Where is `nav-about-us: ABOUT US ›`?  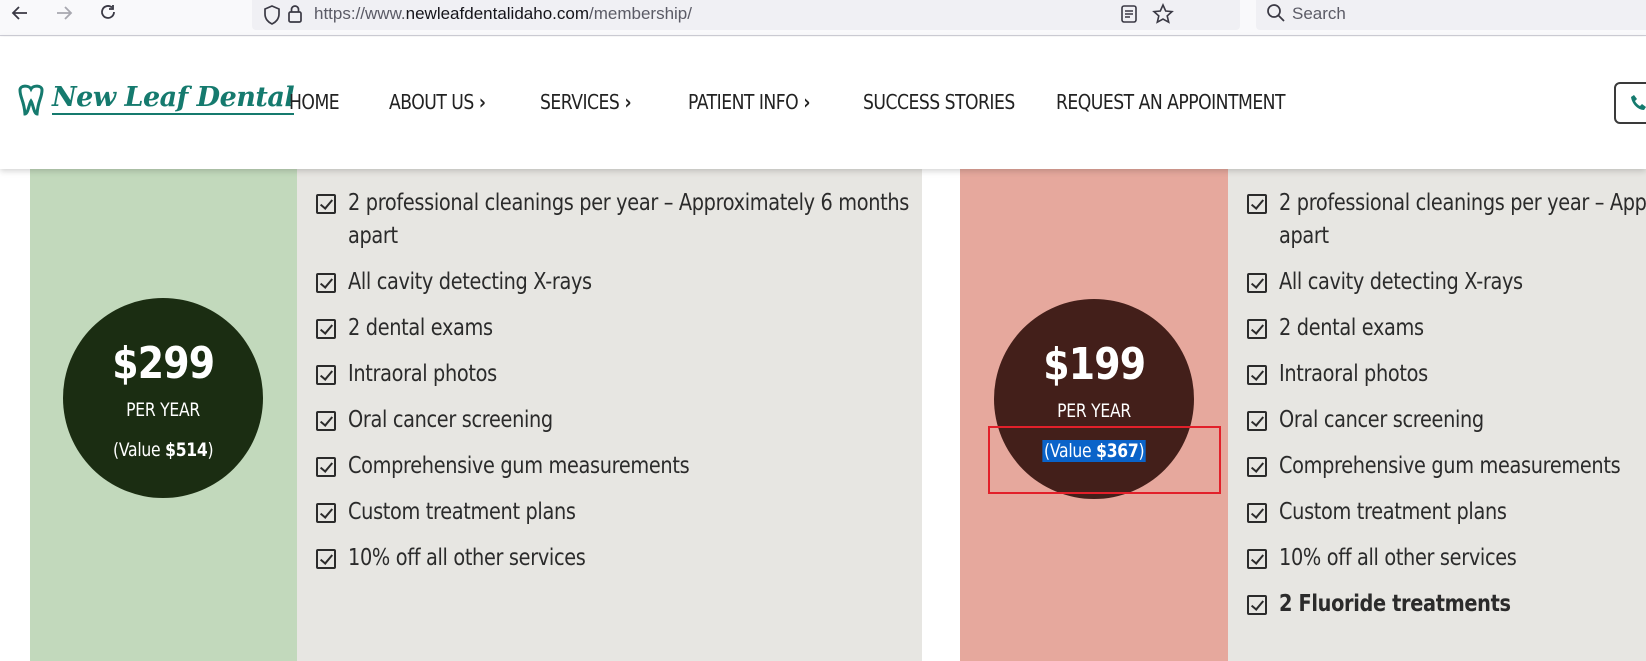 nav-about-us: ABOUT US › is located at coordinates (437, 102).